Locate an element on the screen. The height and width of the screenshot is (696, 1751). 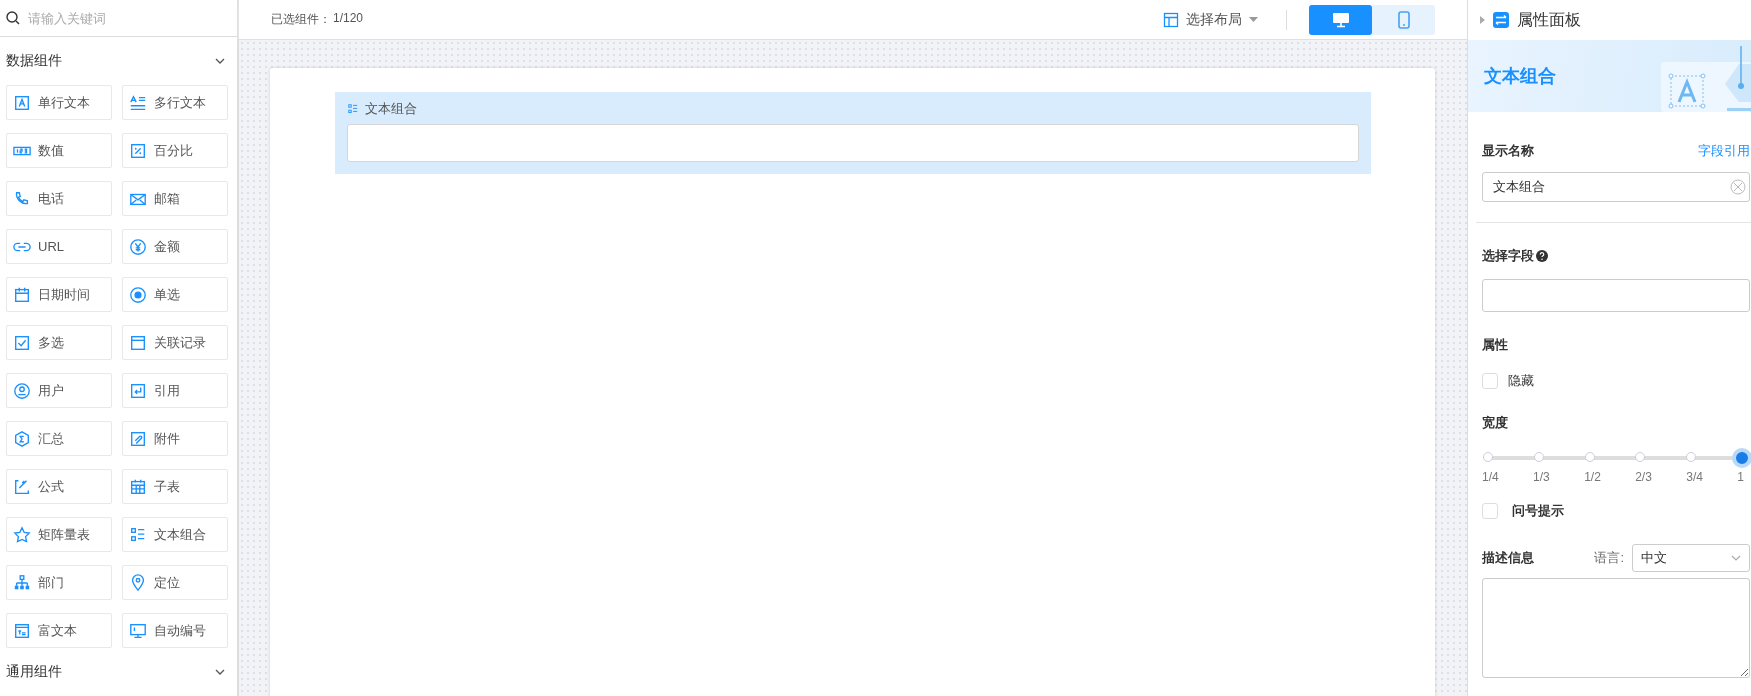
yen-icon is located at coordinates (138, 246).